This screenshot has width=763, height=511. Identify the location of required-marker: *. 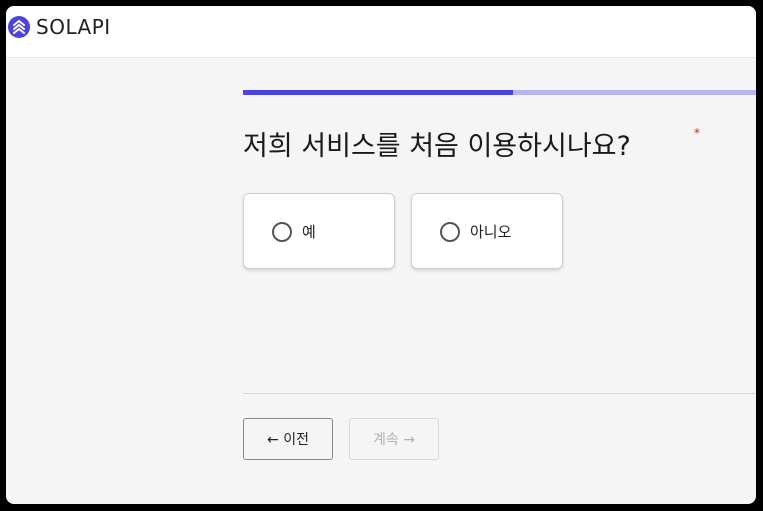
(697, 133).